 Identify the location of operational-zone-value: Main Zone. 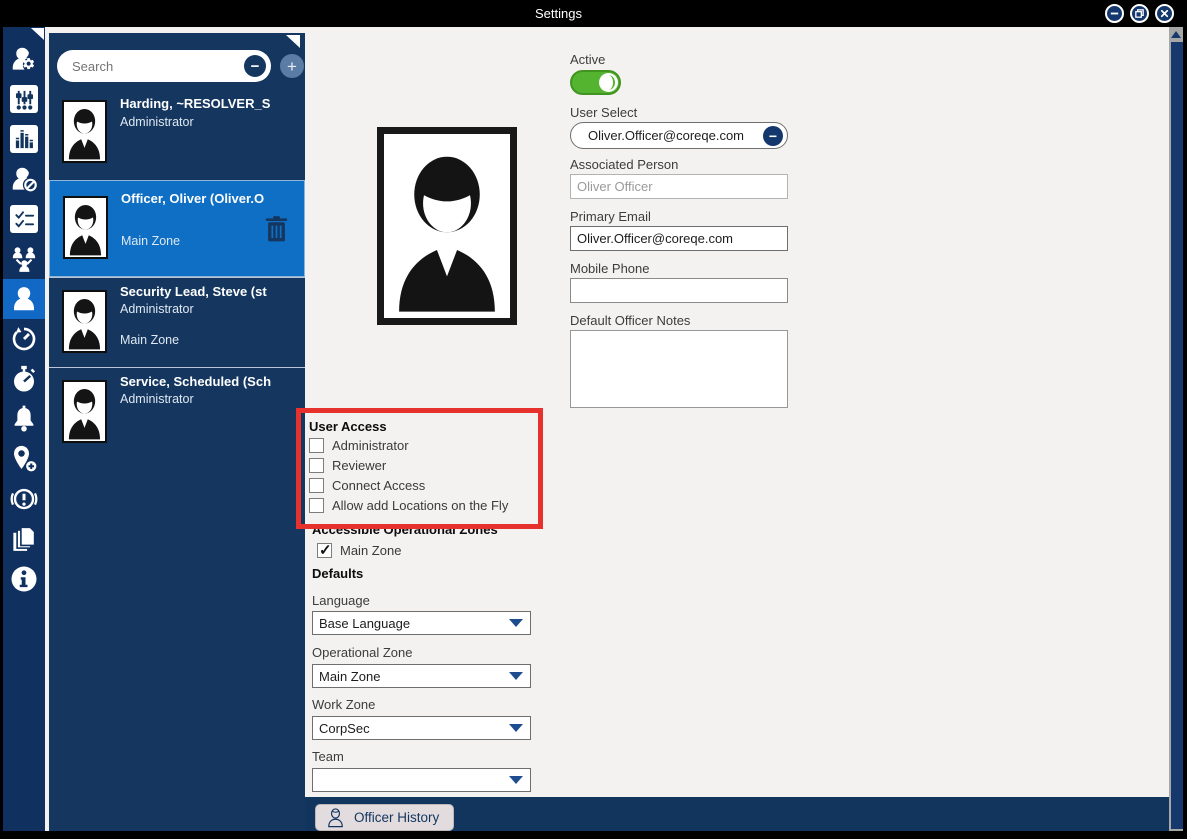
(350, 676).